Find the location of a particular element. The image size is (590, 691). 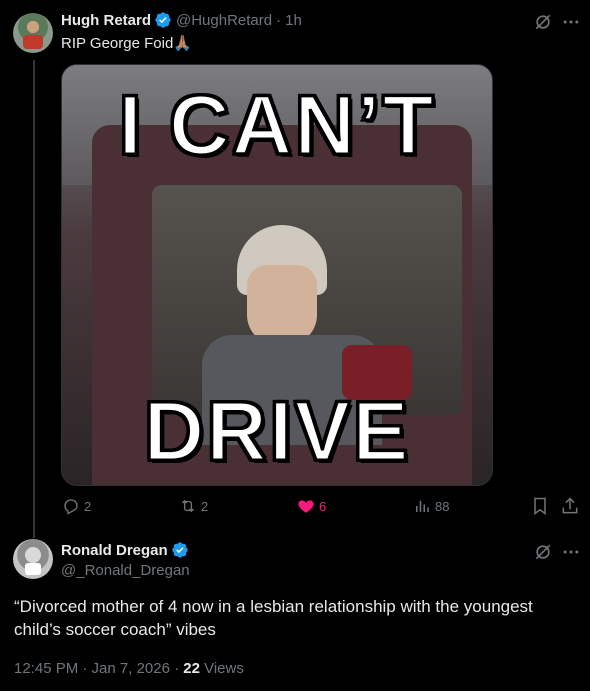

share-icon is located at coordinates (570, 506).